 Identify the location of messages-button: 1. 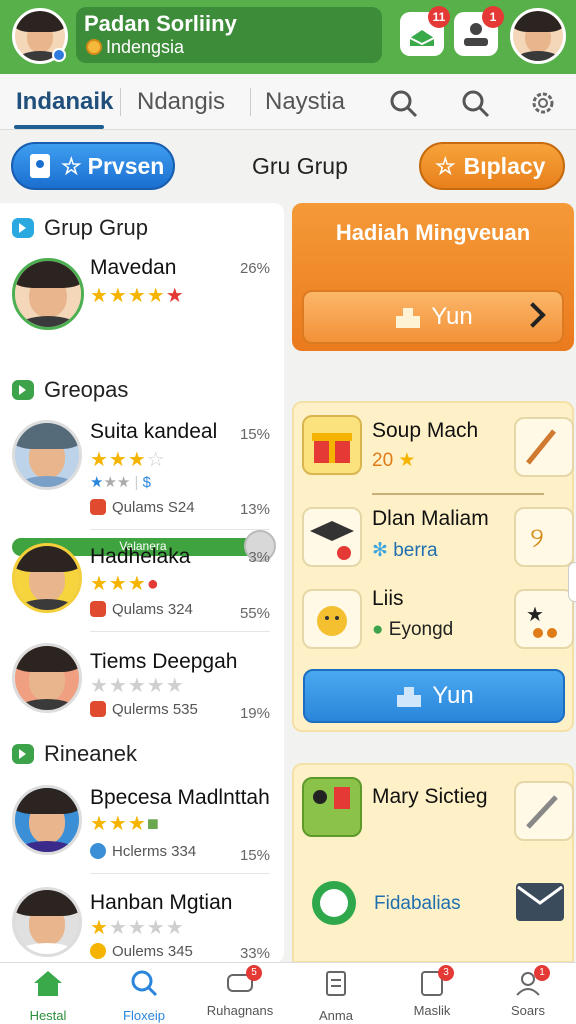
(479, 31).